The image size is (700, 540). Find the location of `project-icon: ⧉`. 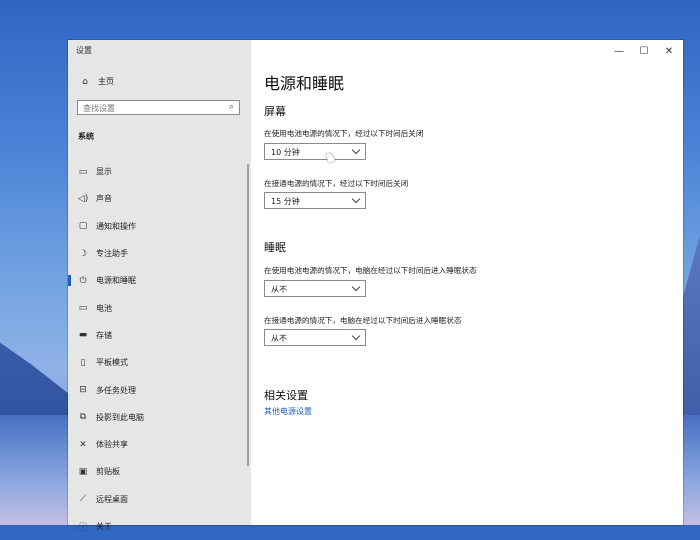

project-icon: ⧉ is located at coordinates (83, 417).